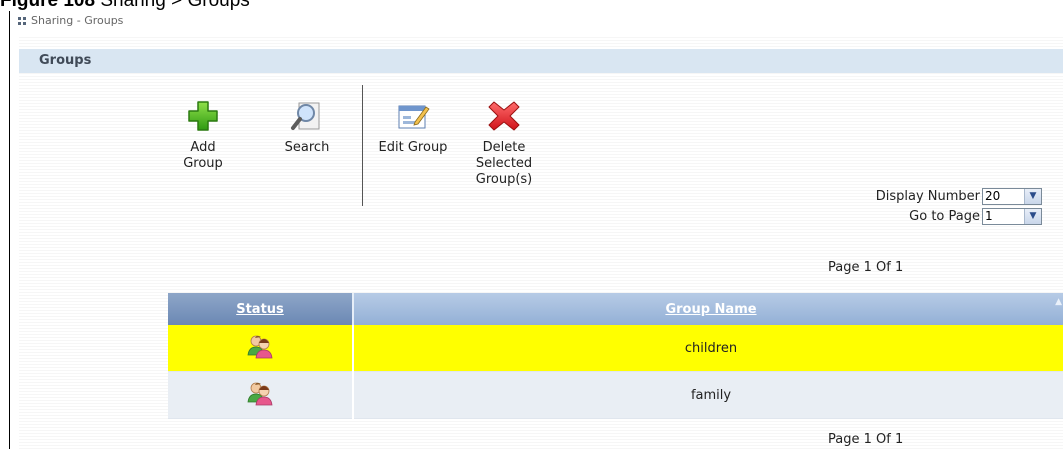 Image resolution: width=1063 pixels, height=449 pixels. I want to click on toolbar-divider, so click(362, 145).